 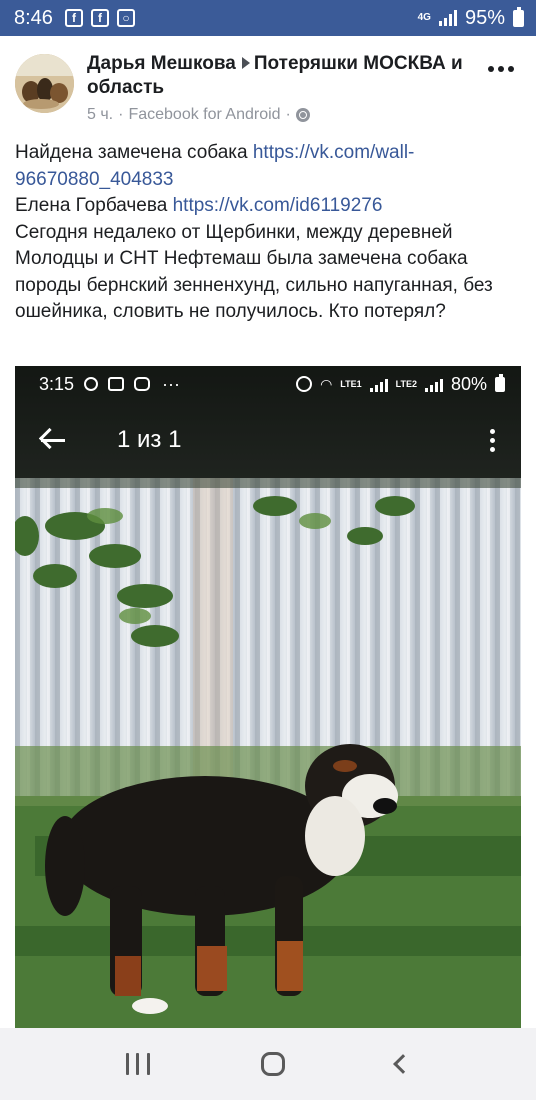 I want to click on post-meta: 5 ч. · Facebook for Android ·, so click(x=198, y=115).